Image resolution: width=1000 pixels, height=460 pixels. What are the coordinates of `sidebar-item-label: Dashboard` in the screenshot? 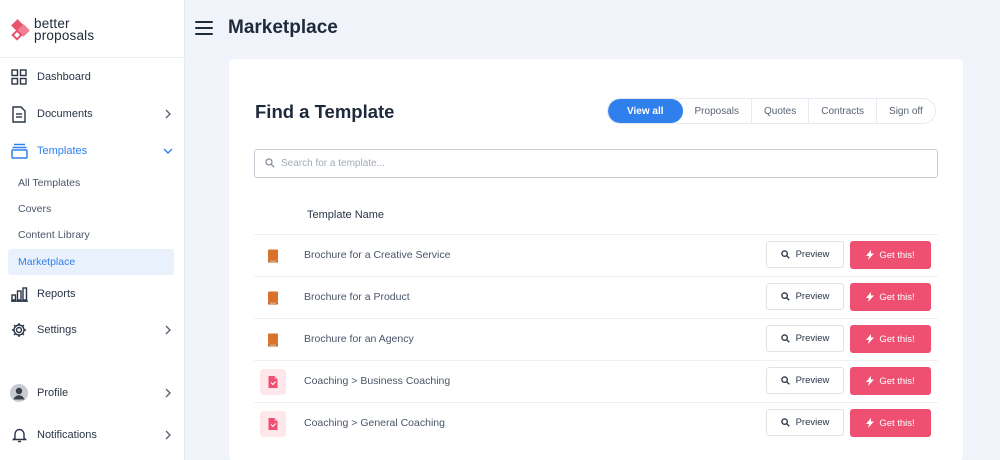 It's located at (64, 77).